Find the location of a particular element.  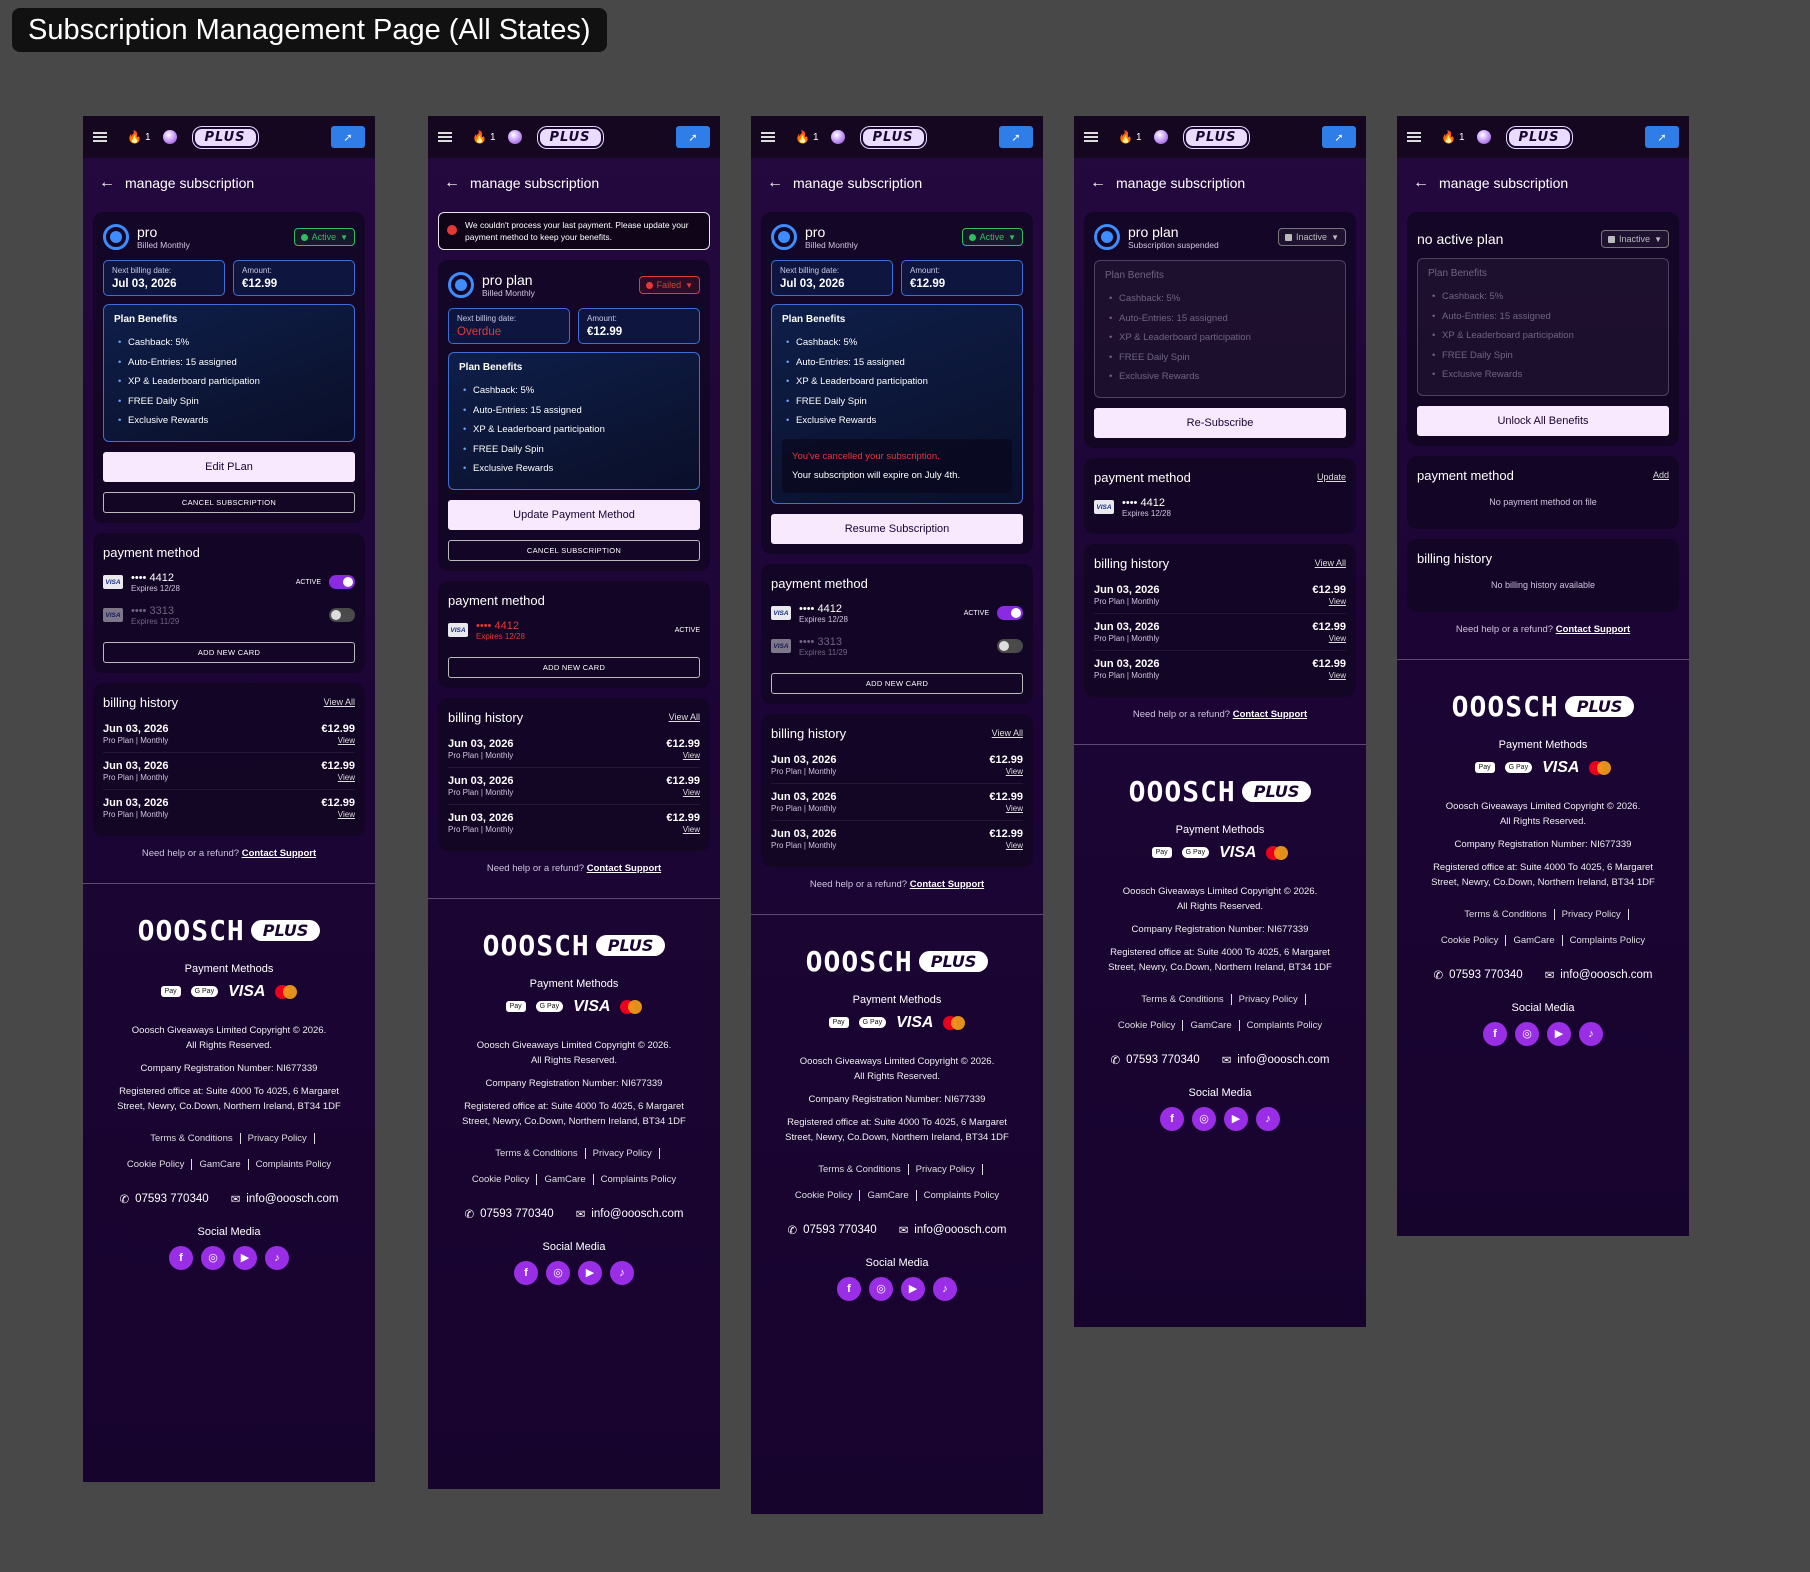

update-payment-link: Update is located at coordinates (1331, 477).